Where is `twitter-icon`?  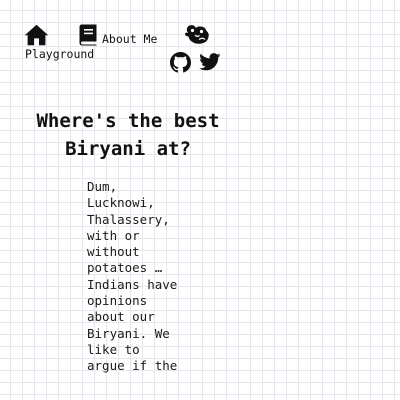
twitter-icon is located at coordinates (210, 62).